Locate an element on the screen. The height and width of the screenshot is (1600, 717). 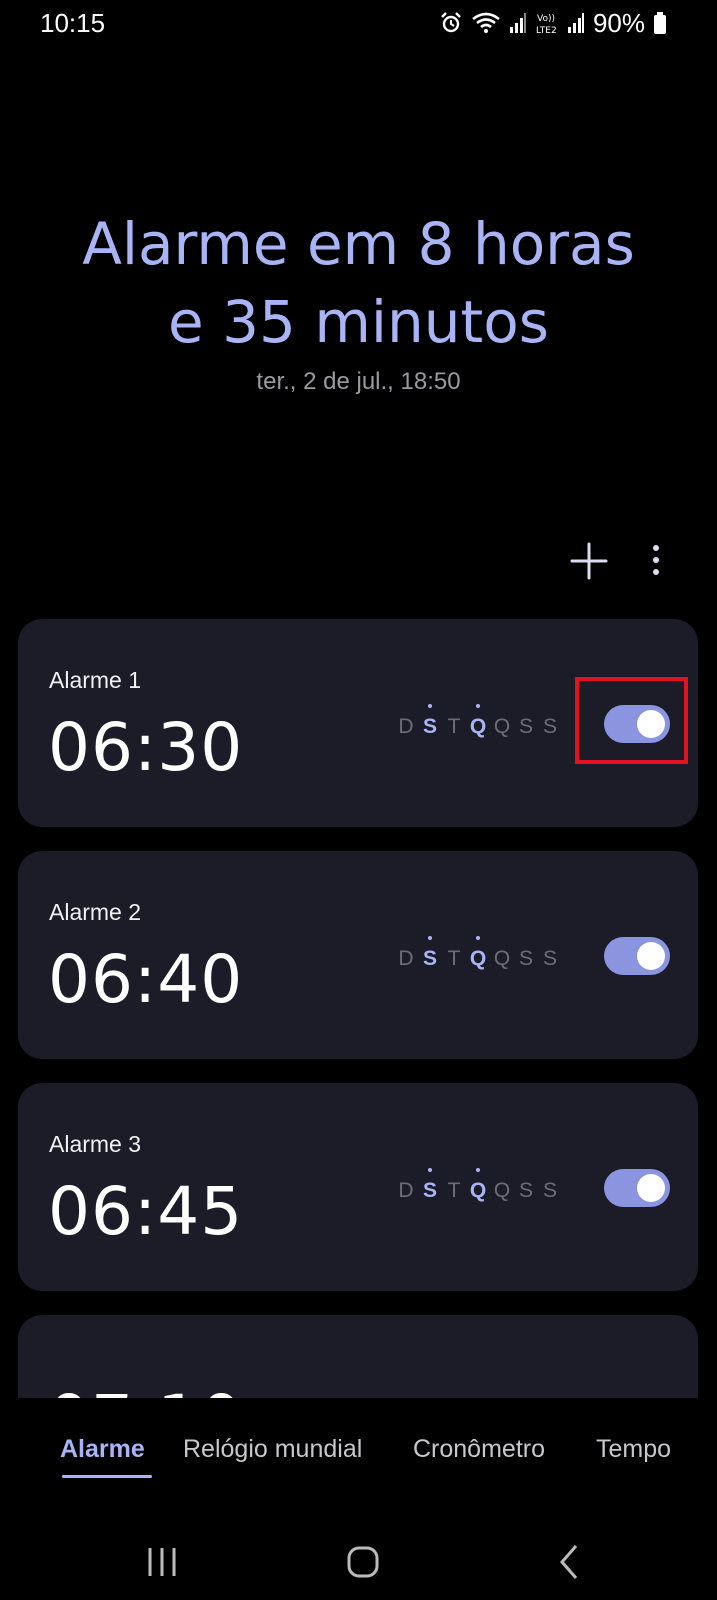
tab-alarm: Alarme is located at coordinates (102, 1449).